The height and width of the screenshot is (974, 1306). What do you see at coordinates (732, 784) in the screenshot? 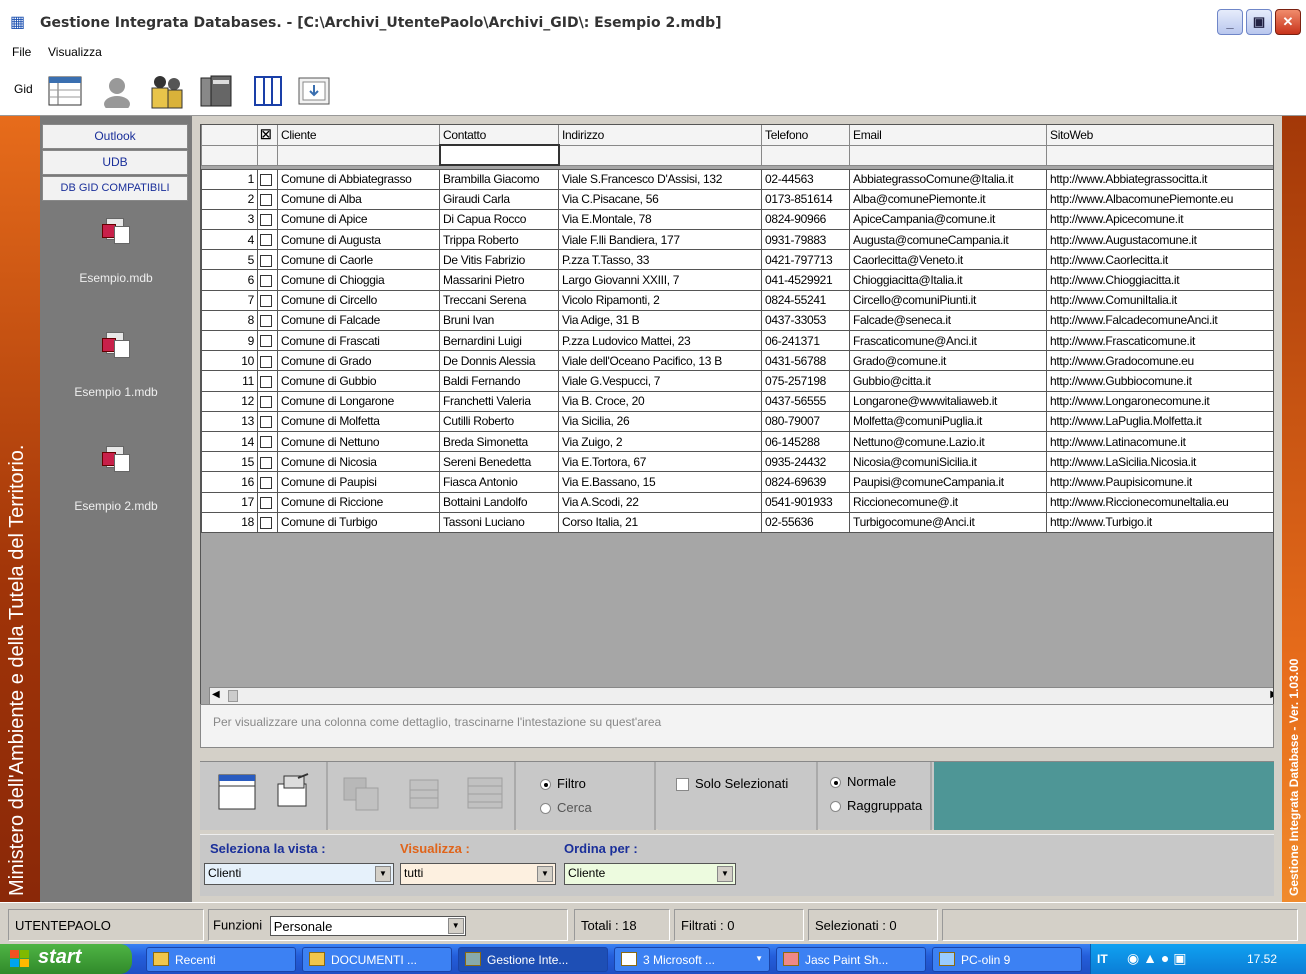
I see `checkbox-solo-selezionati: Solo Selezionati` at bounding box center [732, 784].